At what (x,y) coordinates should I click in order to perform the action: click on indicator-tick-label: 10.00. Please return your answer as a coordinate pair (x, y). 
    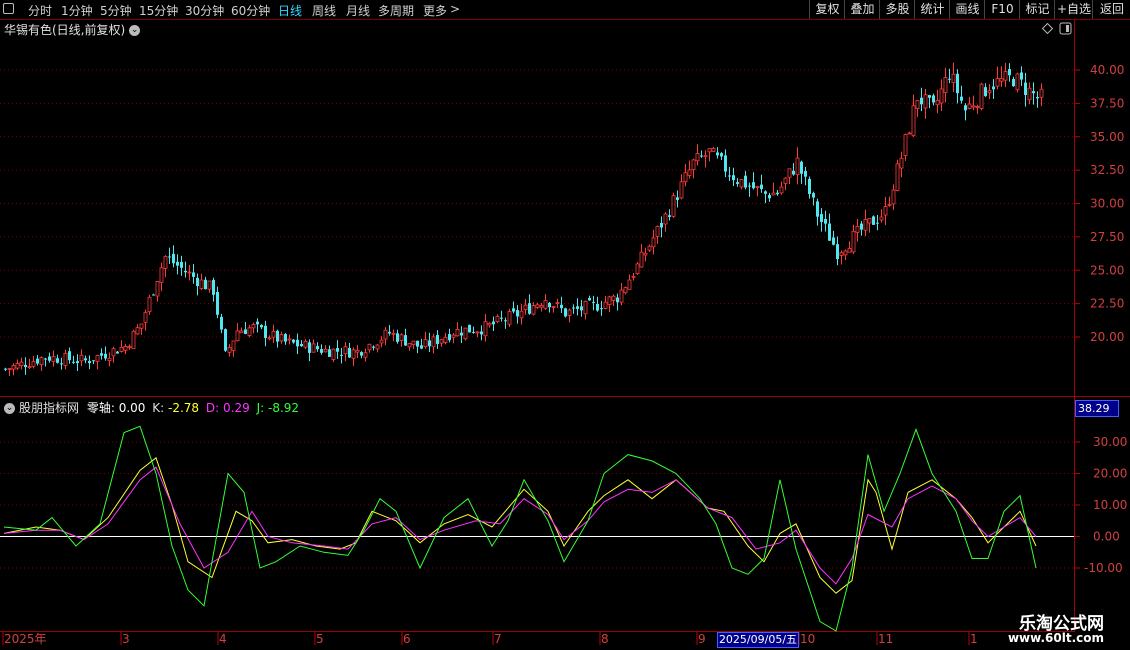
    Looking at the image, I should click on (1110, 505).